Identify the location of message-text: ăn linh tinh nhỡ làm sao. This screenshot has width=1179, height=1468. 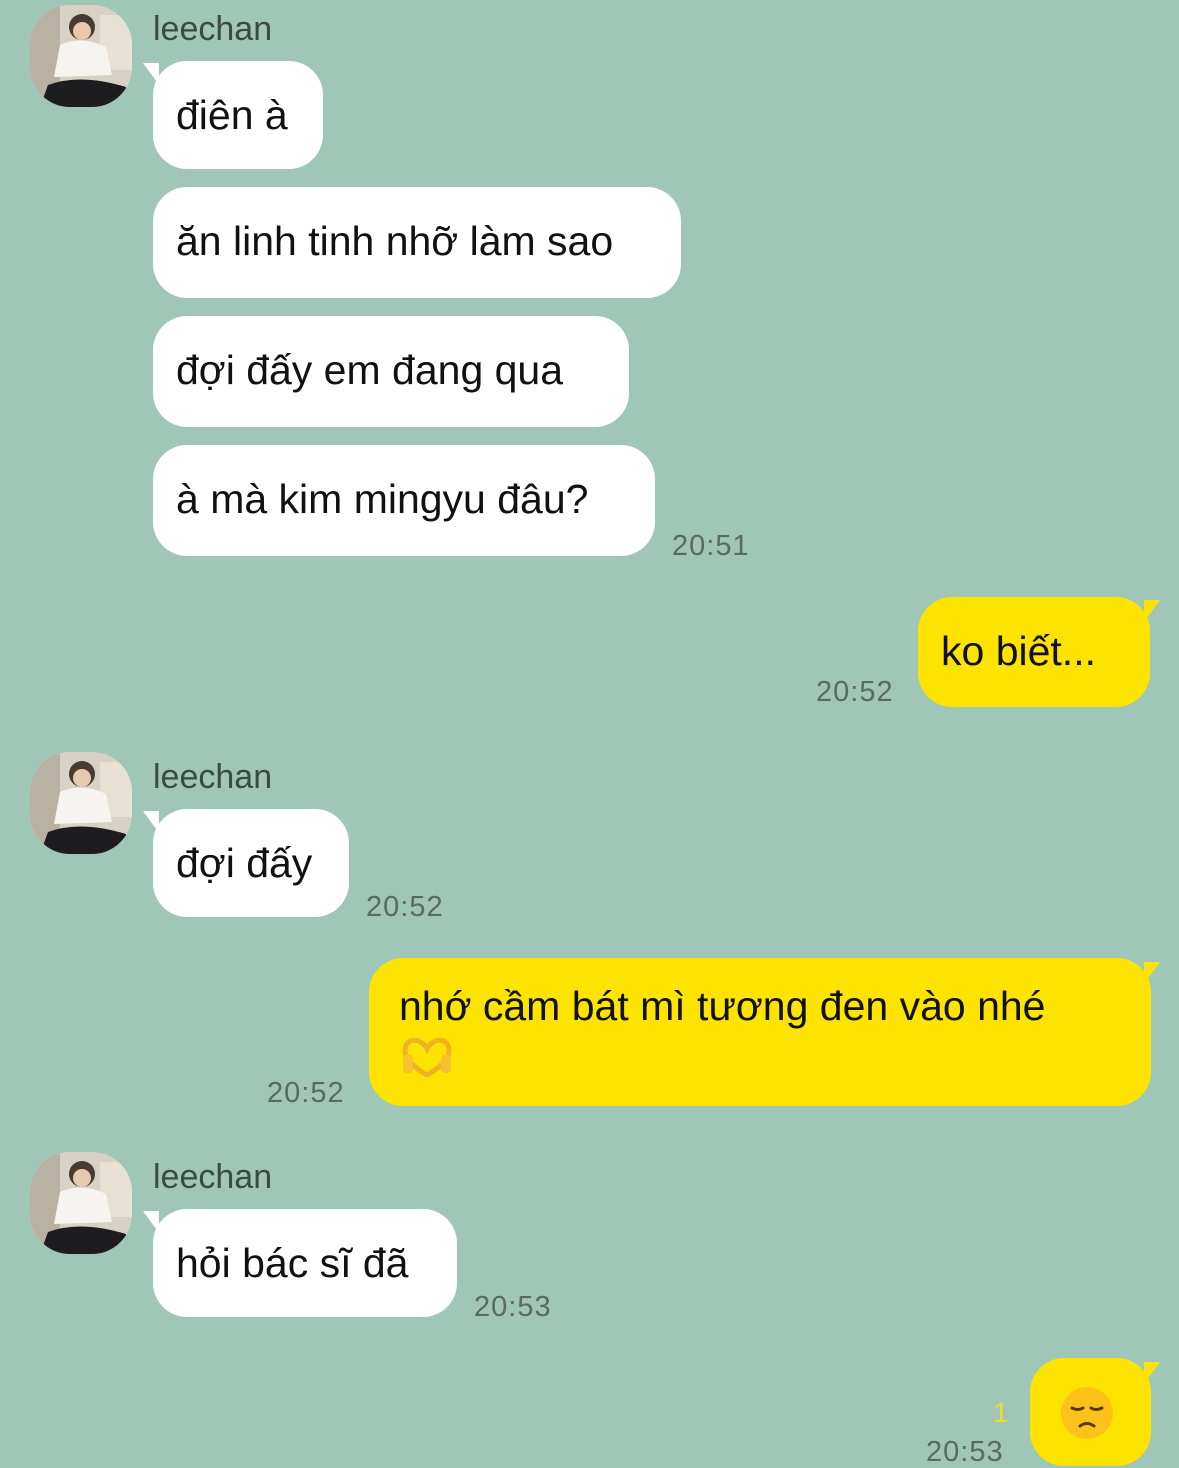
(395, 241).